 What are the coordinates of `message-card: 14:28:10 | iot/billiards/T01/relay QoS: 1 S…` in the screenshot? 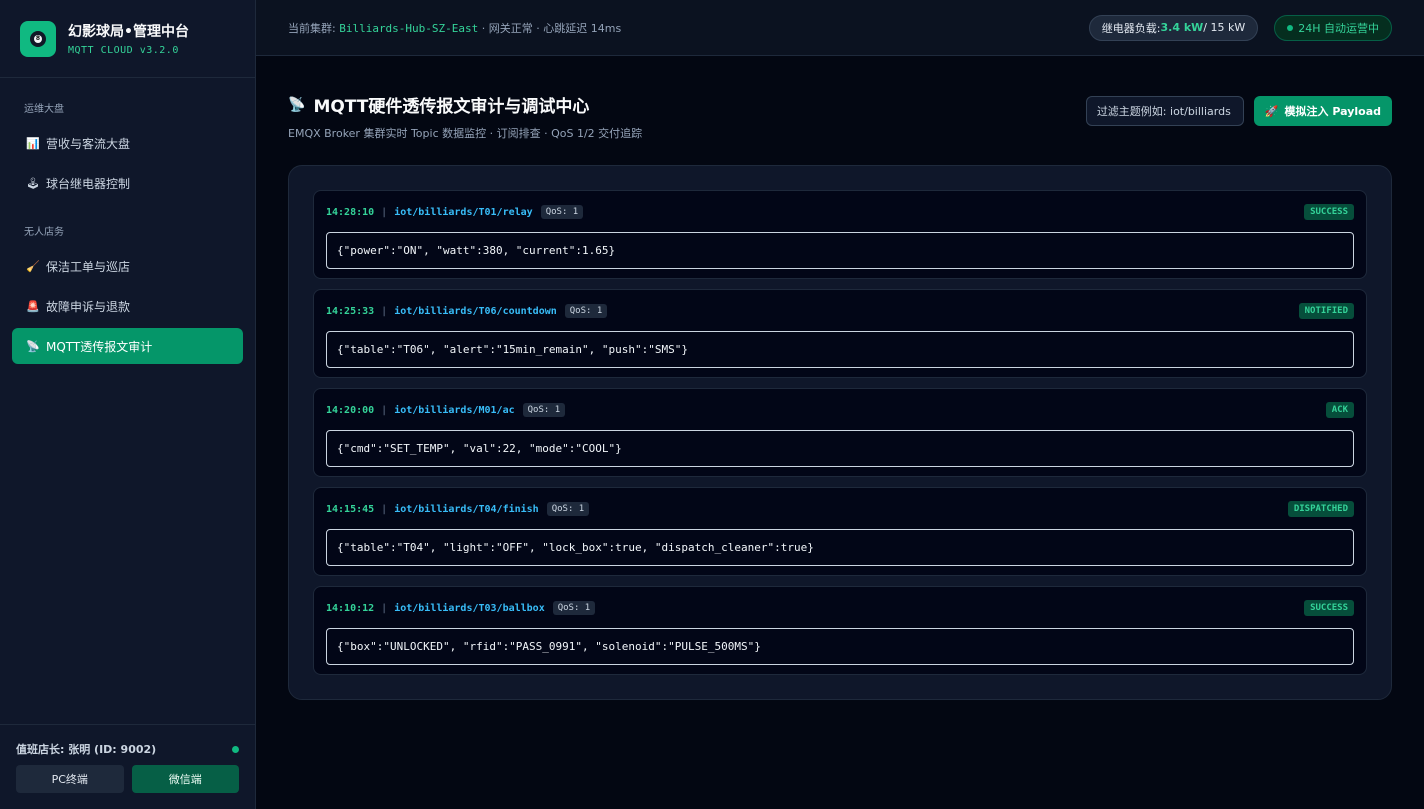 It's located at (840, 234).